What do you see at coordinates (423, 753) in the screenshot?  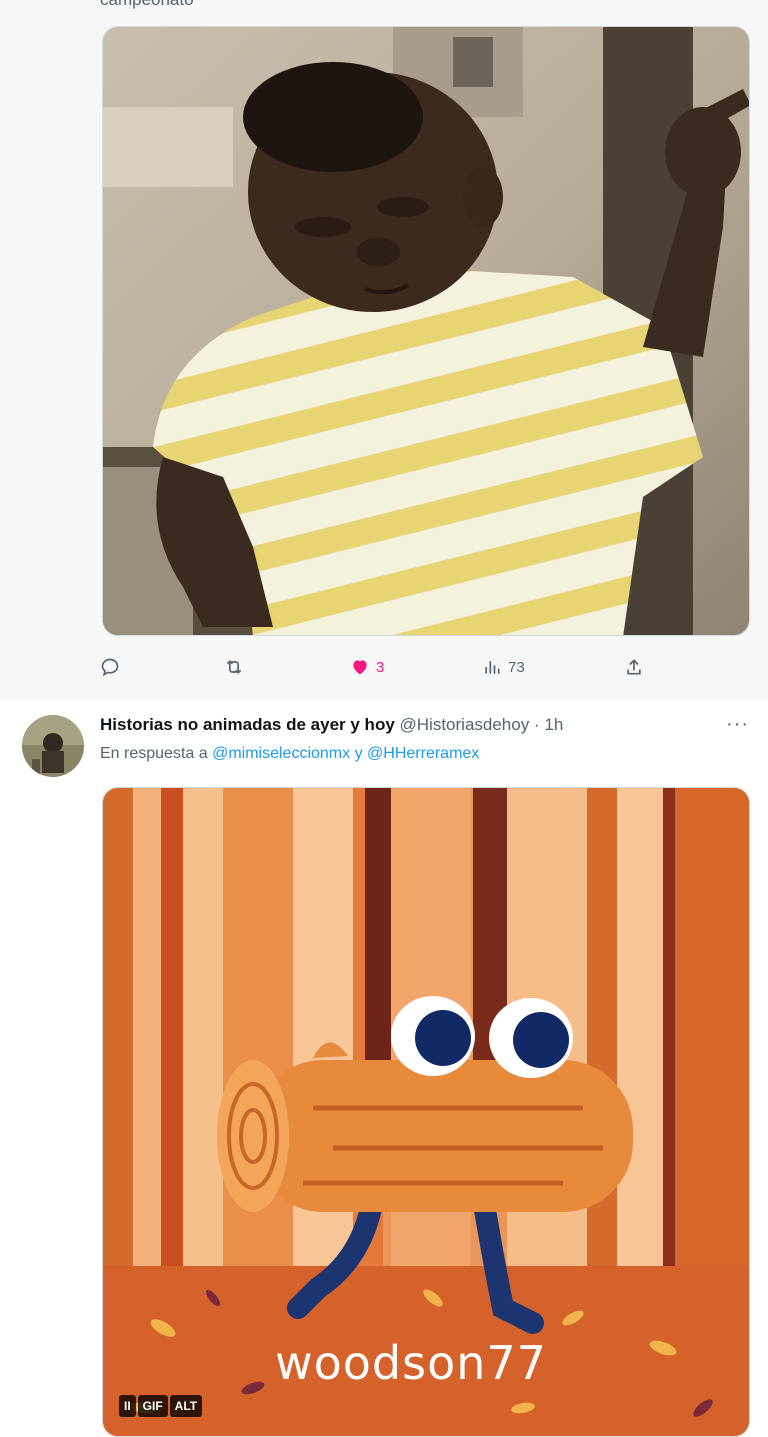 I see `mention-link-2: @HHerreramex` at bounding box center [423, 753].